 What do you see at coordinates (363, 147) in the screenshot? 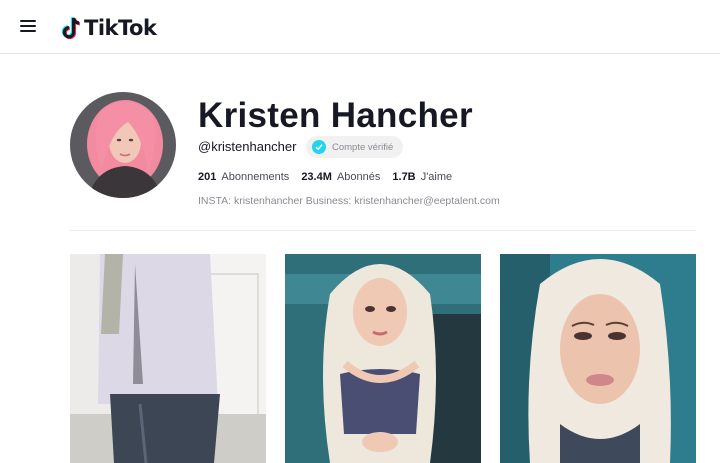
I see `verified-label: Compte vérifié` at bounding box center [363, 147].